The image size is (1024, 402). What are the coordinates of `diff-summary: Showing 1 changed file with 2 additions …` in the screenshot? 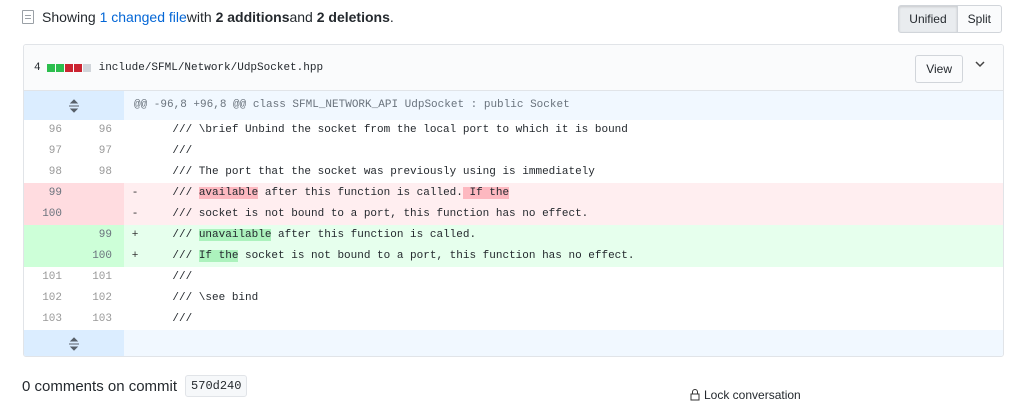 It's located at (512, 17).